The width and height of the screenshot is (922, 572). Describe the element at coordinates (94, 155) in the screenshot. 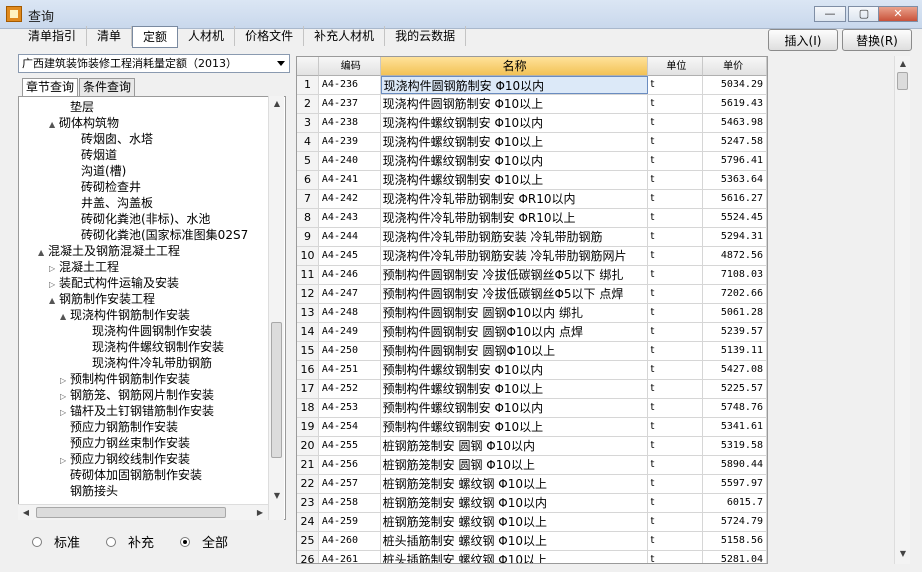

I see `tree-item: 砖烟道` at that location.